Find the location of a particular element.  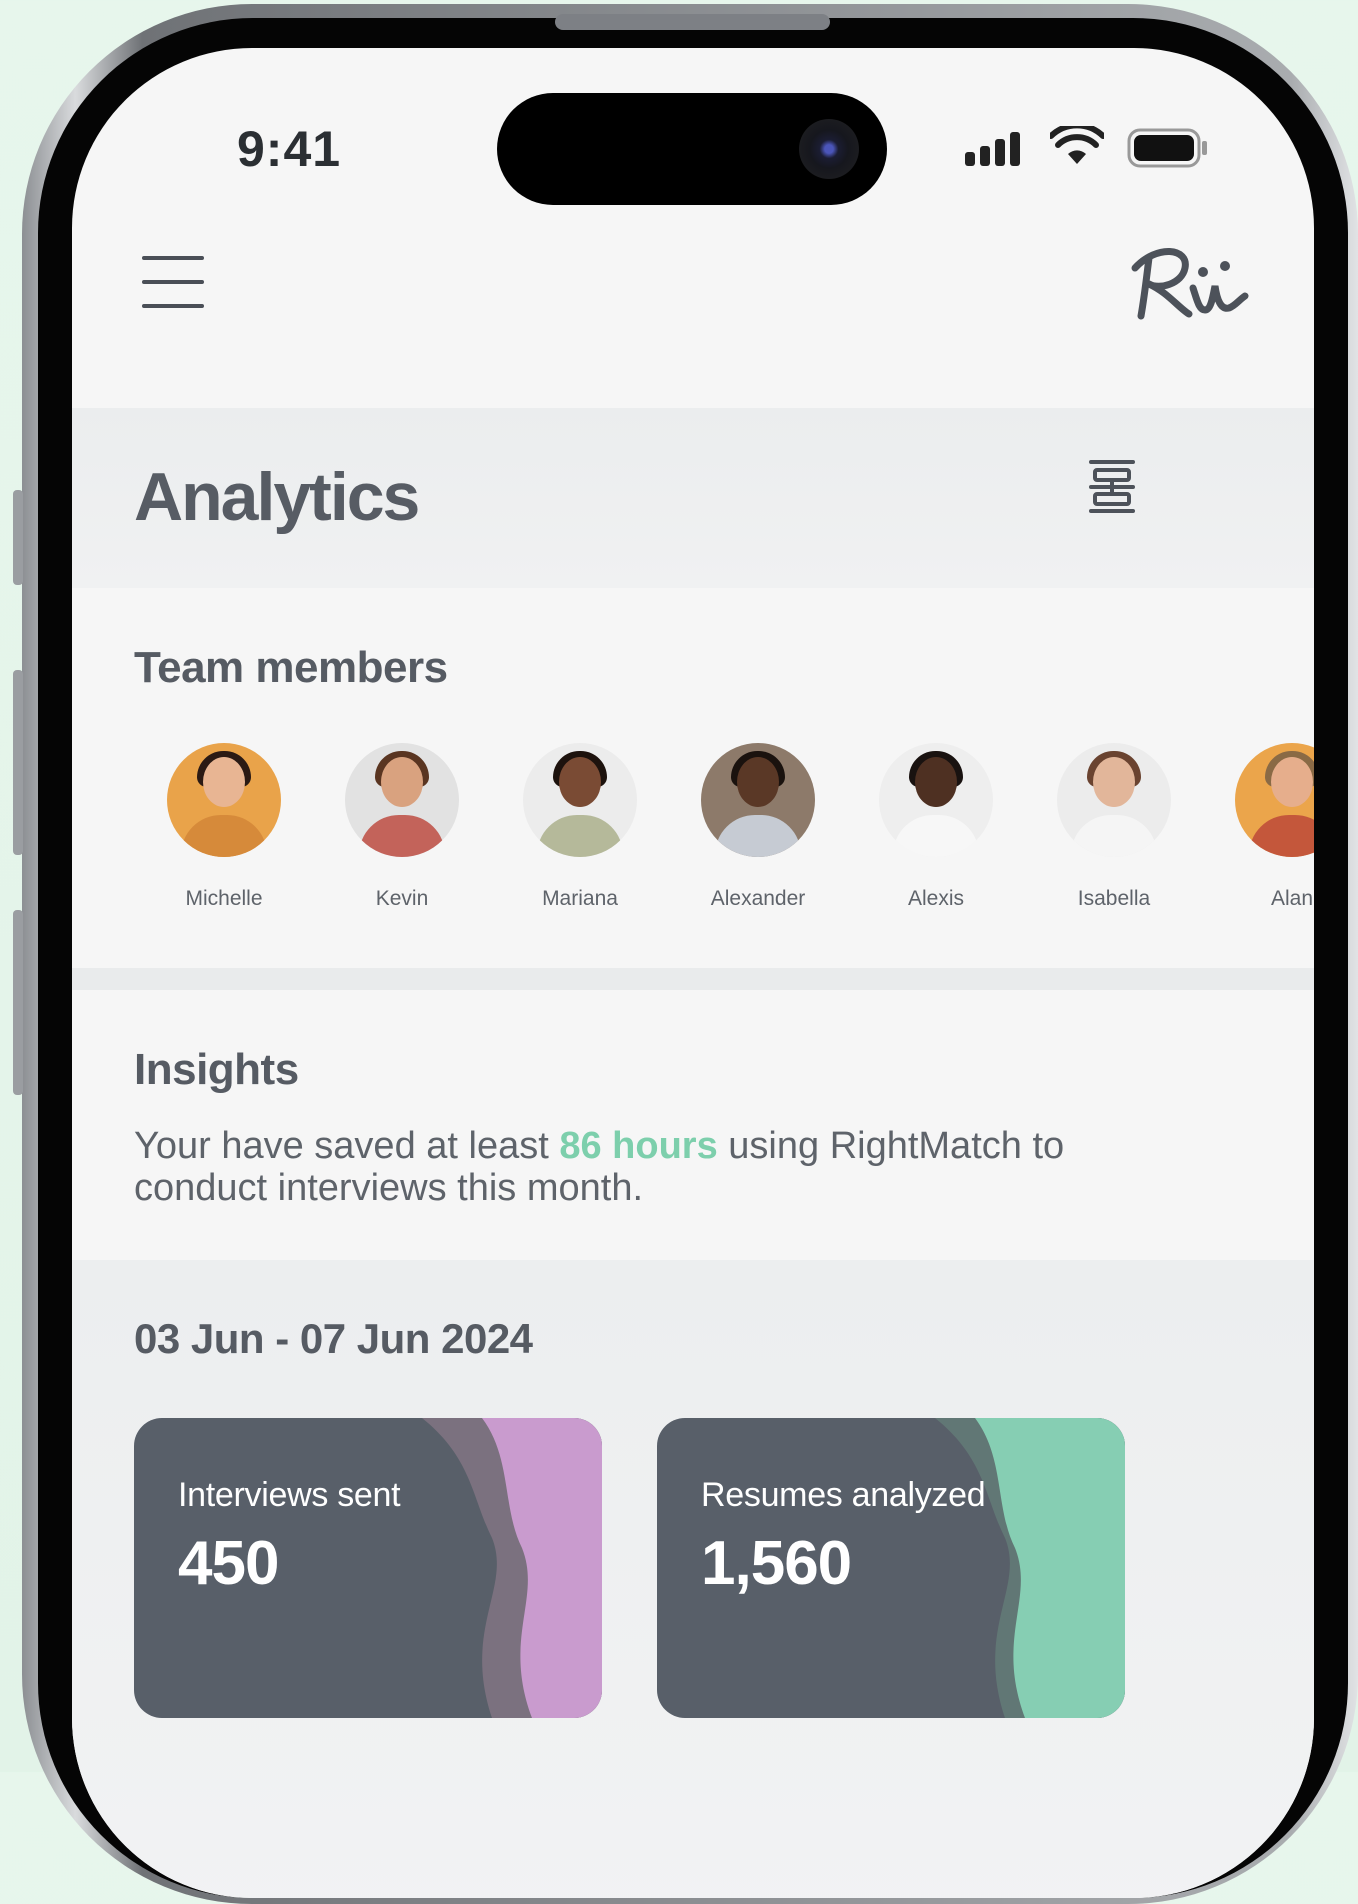

team-member-name: Alexis is located at coordinates (936, 898).